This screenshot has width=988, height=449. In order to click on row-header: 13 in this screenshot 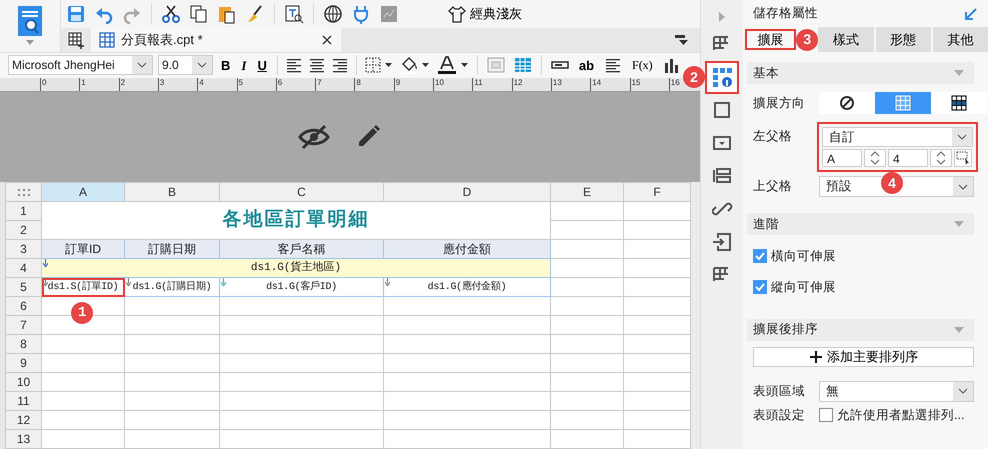, I will do `click(24, 439)`.